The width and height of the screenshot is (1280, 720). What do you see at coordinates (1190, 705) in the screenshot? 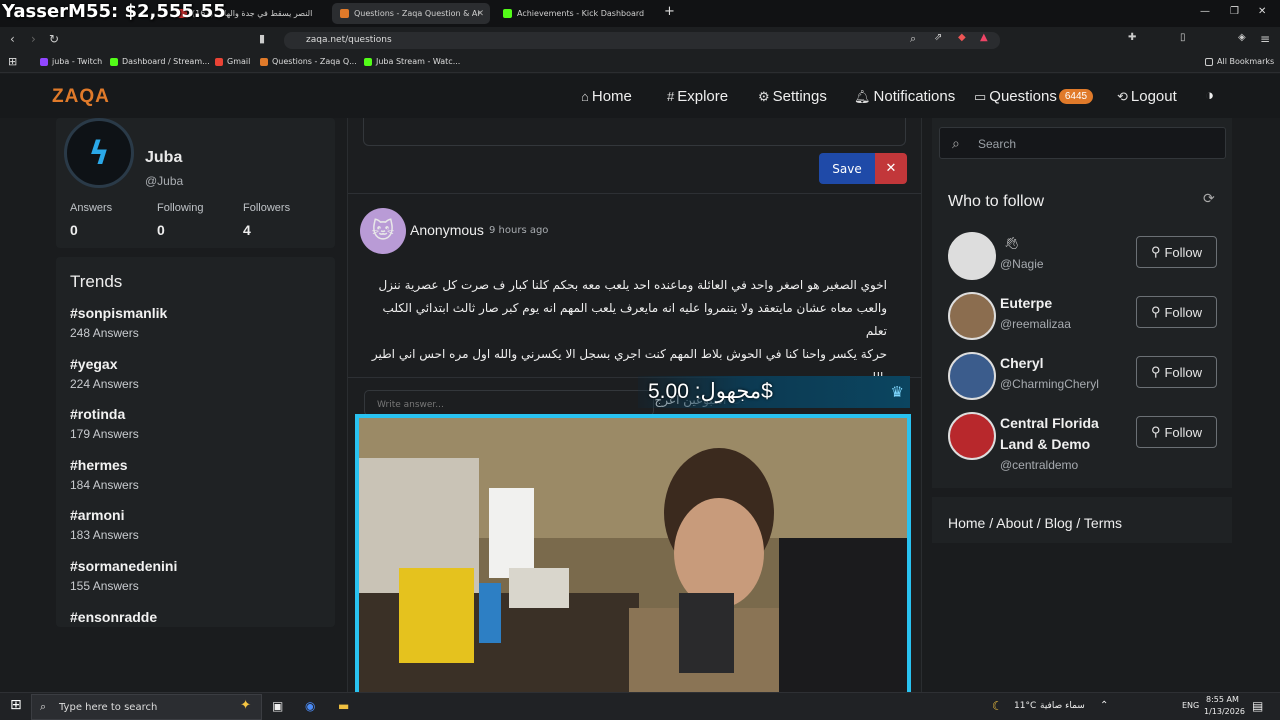
I see `language-indicator: ENG` at bounding box center [1190, 705].